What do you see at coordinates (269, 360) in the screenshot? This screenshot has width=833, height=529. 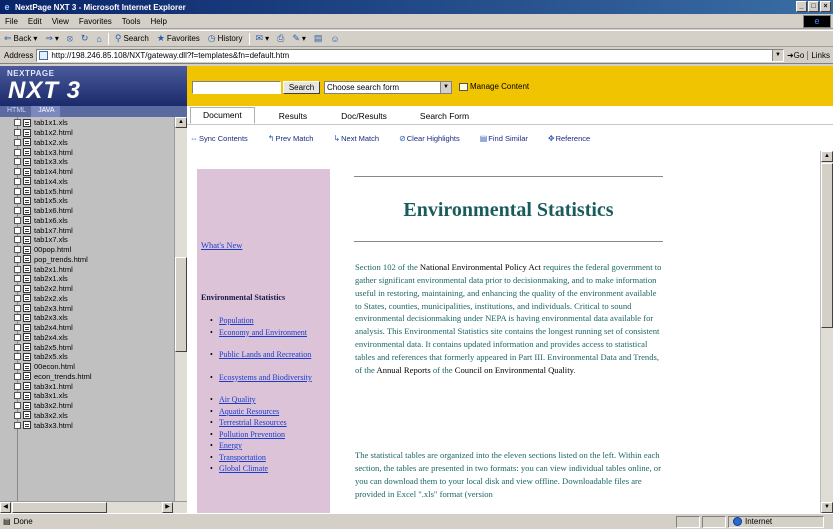 I see `nav-link-public-lands: Public Lands and Recreation` at bounding box center [269, 360].